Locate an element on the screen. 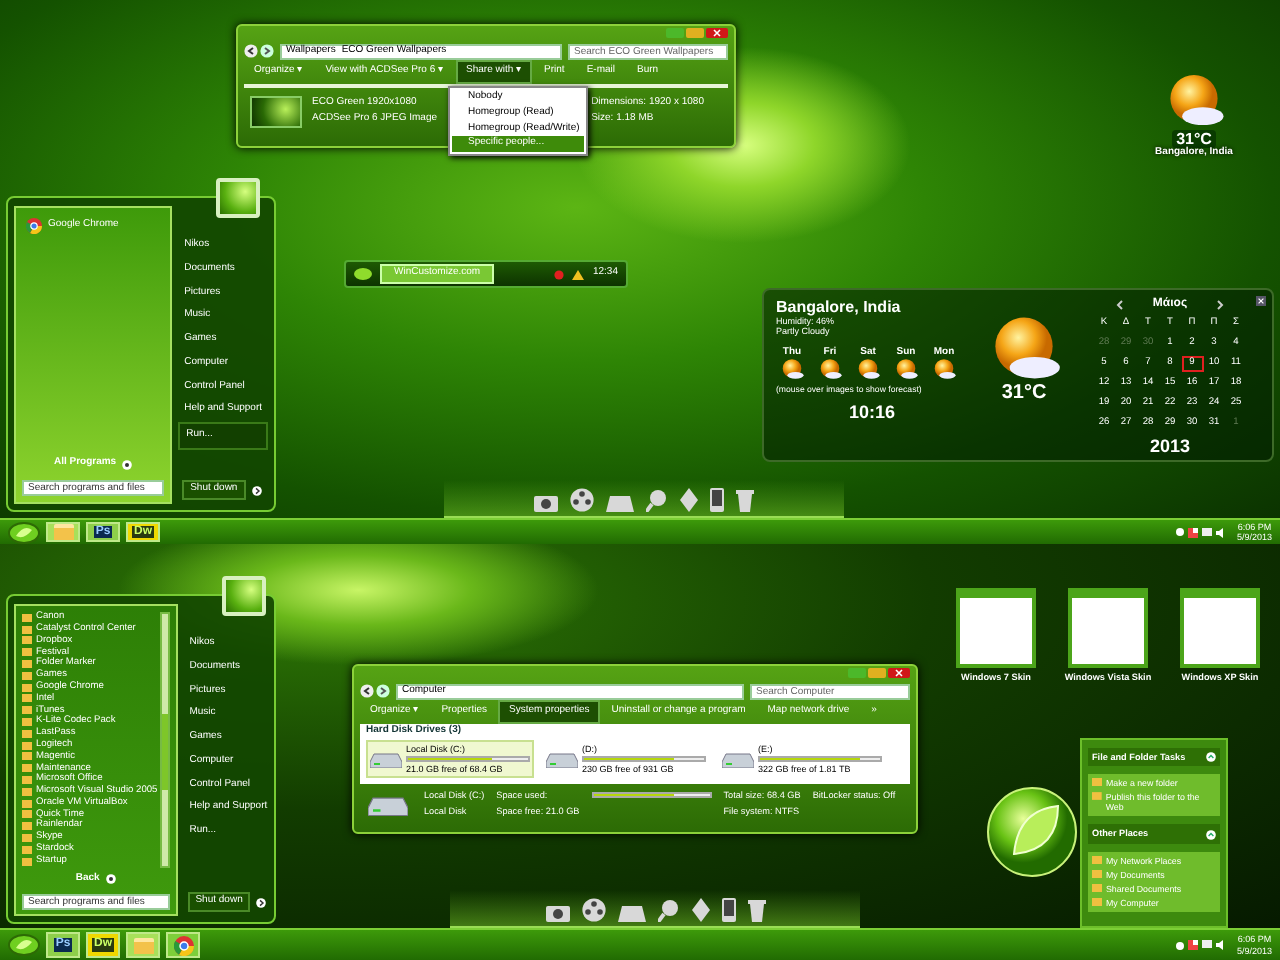  scroll-thumb is located at coordinates (164, 752).